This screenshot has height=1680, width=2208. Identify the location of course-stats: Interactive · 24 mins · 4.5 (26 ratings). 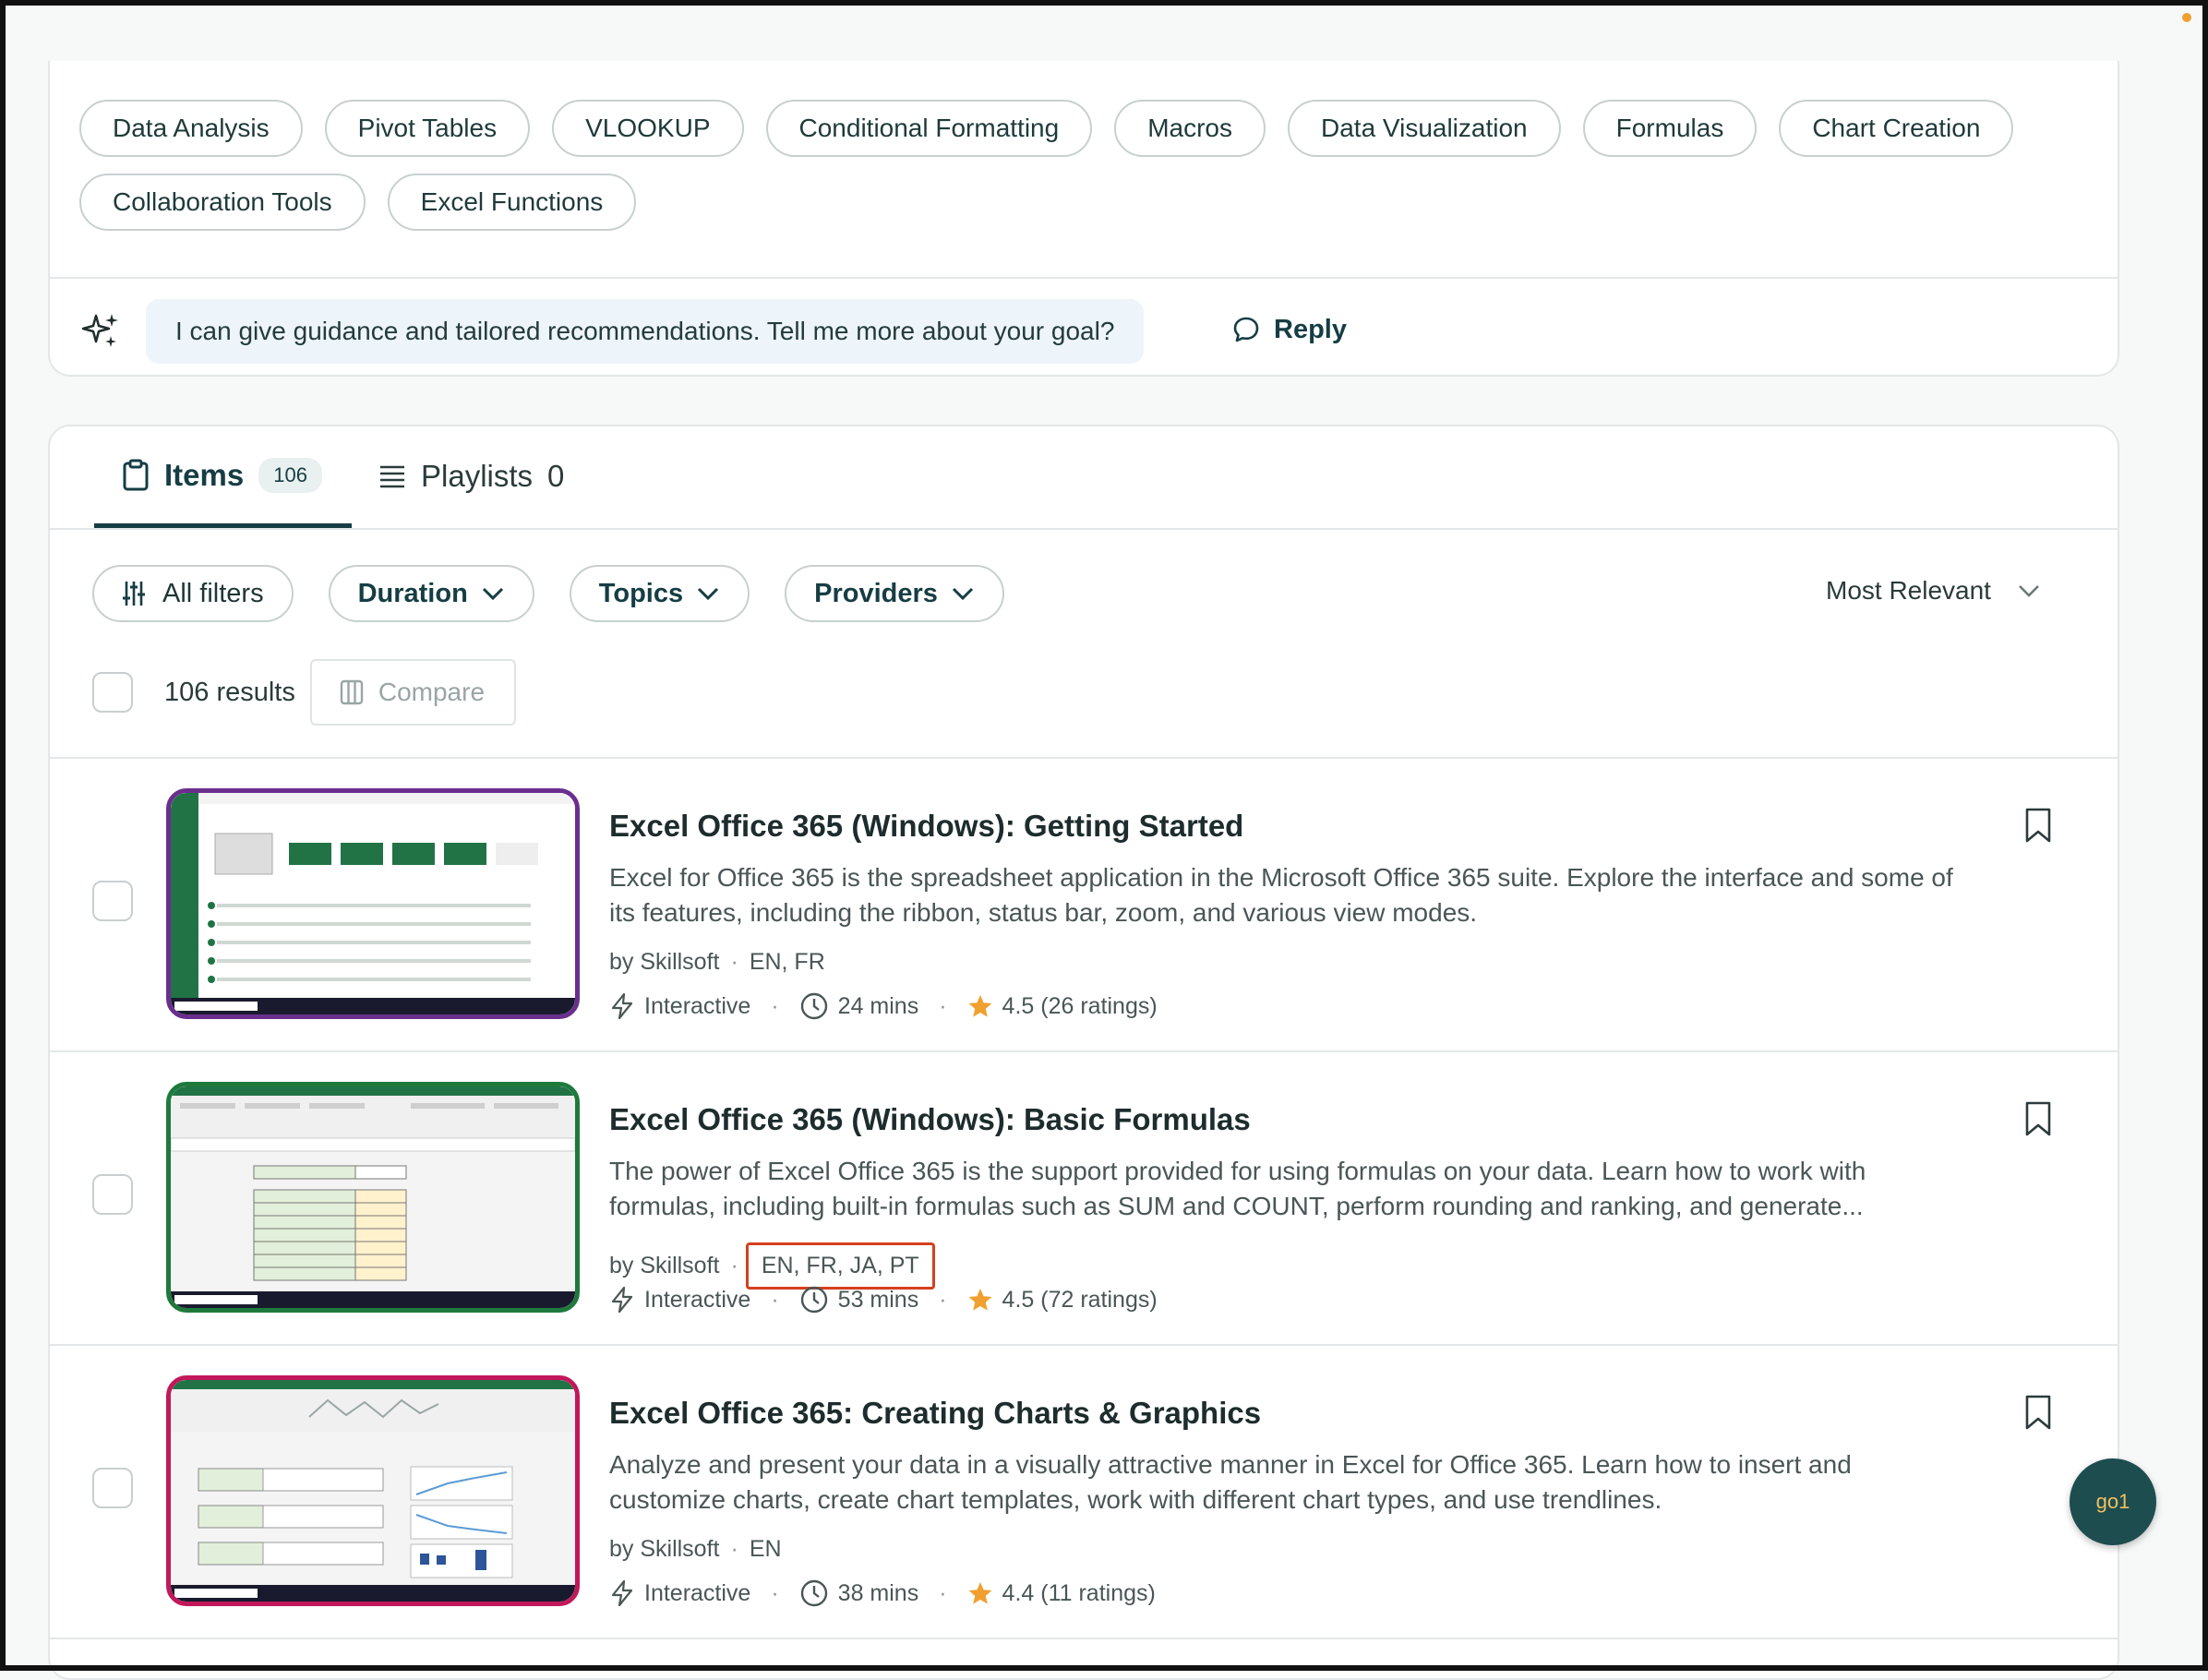
(883, 1006).